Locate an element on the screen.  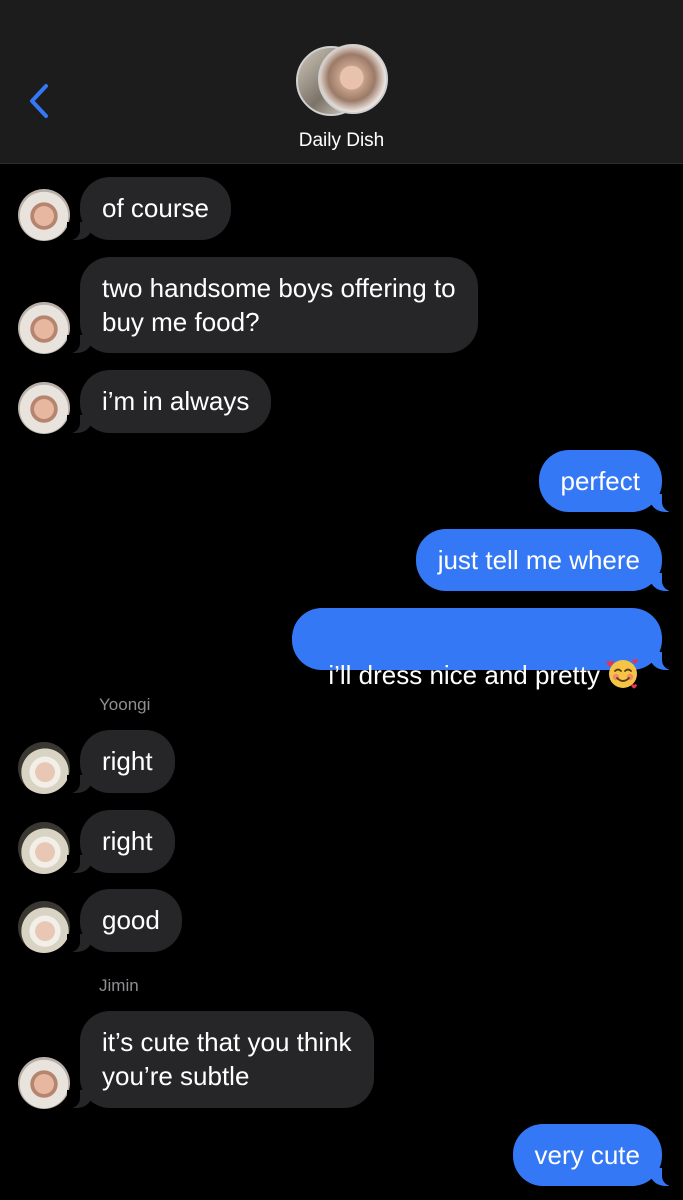
smiling-face-with-hearts-icon is located at coordinates (622, 674).